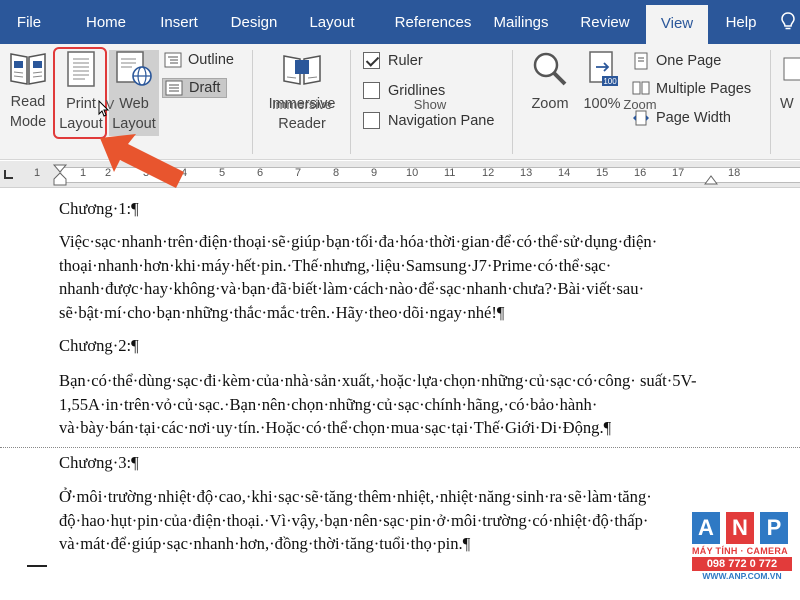  Describe the element at coordinates (740, 528) in the screenshot. I see `logo-letter: N` at that location.